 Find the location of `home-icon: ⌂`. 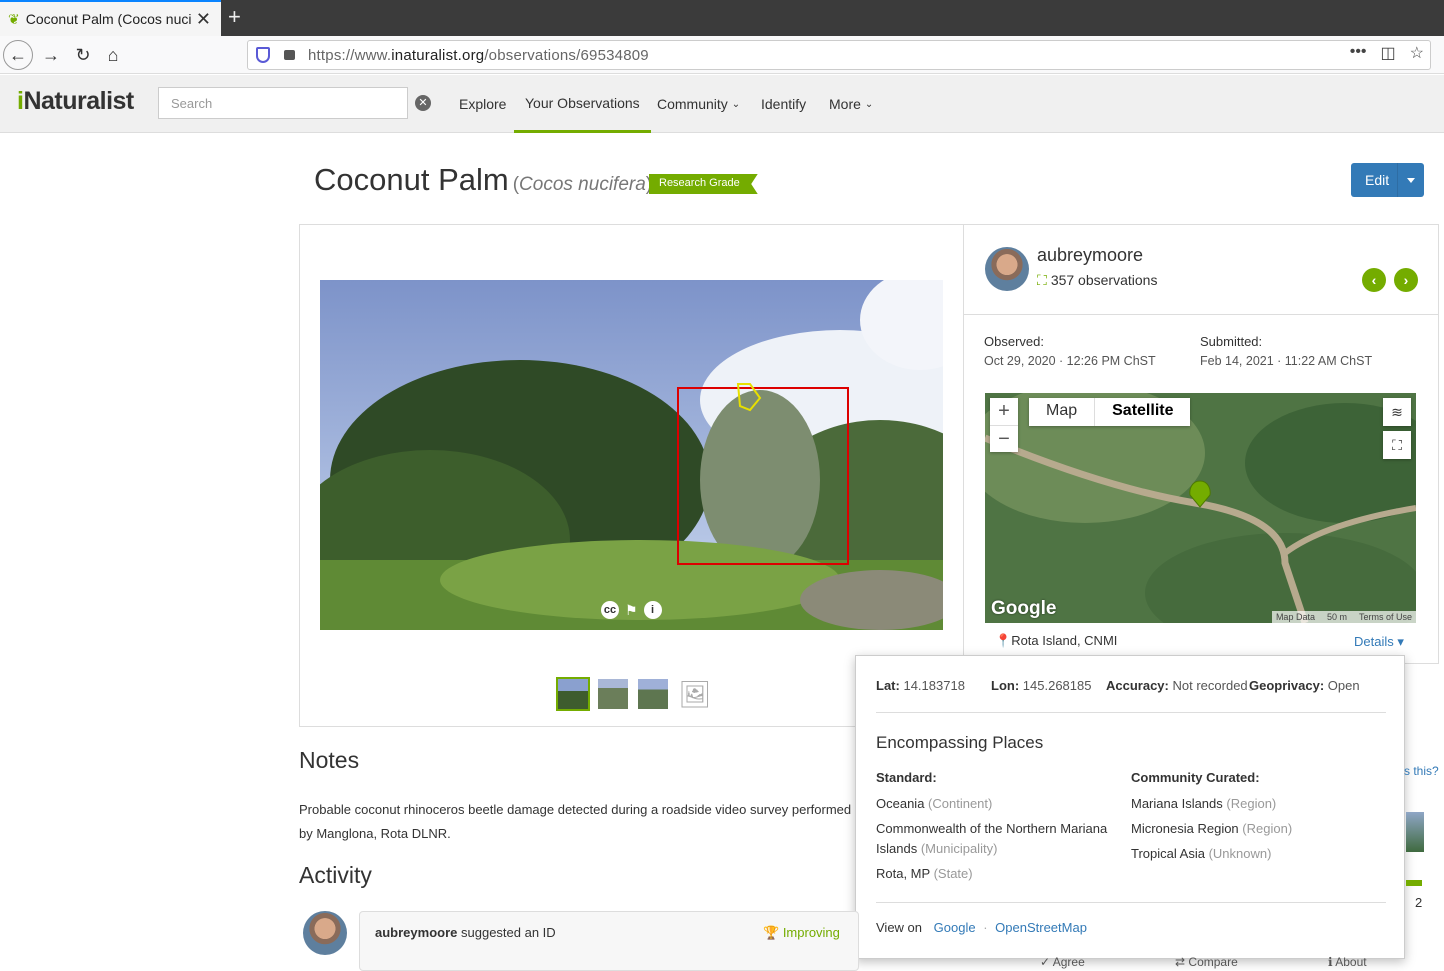

home-icon: ⌂ is located at coordinates (113, 55).